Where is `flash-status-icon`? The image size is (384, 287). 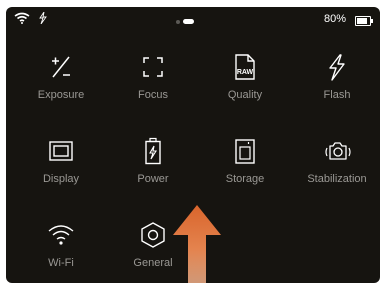
flash-status-icon is located at coordinates (43, 18).